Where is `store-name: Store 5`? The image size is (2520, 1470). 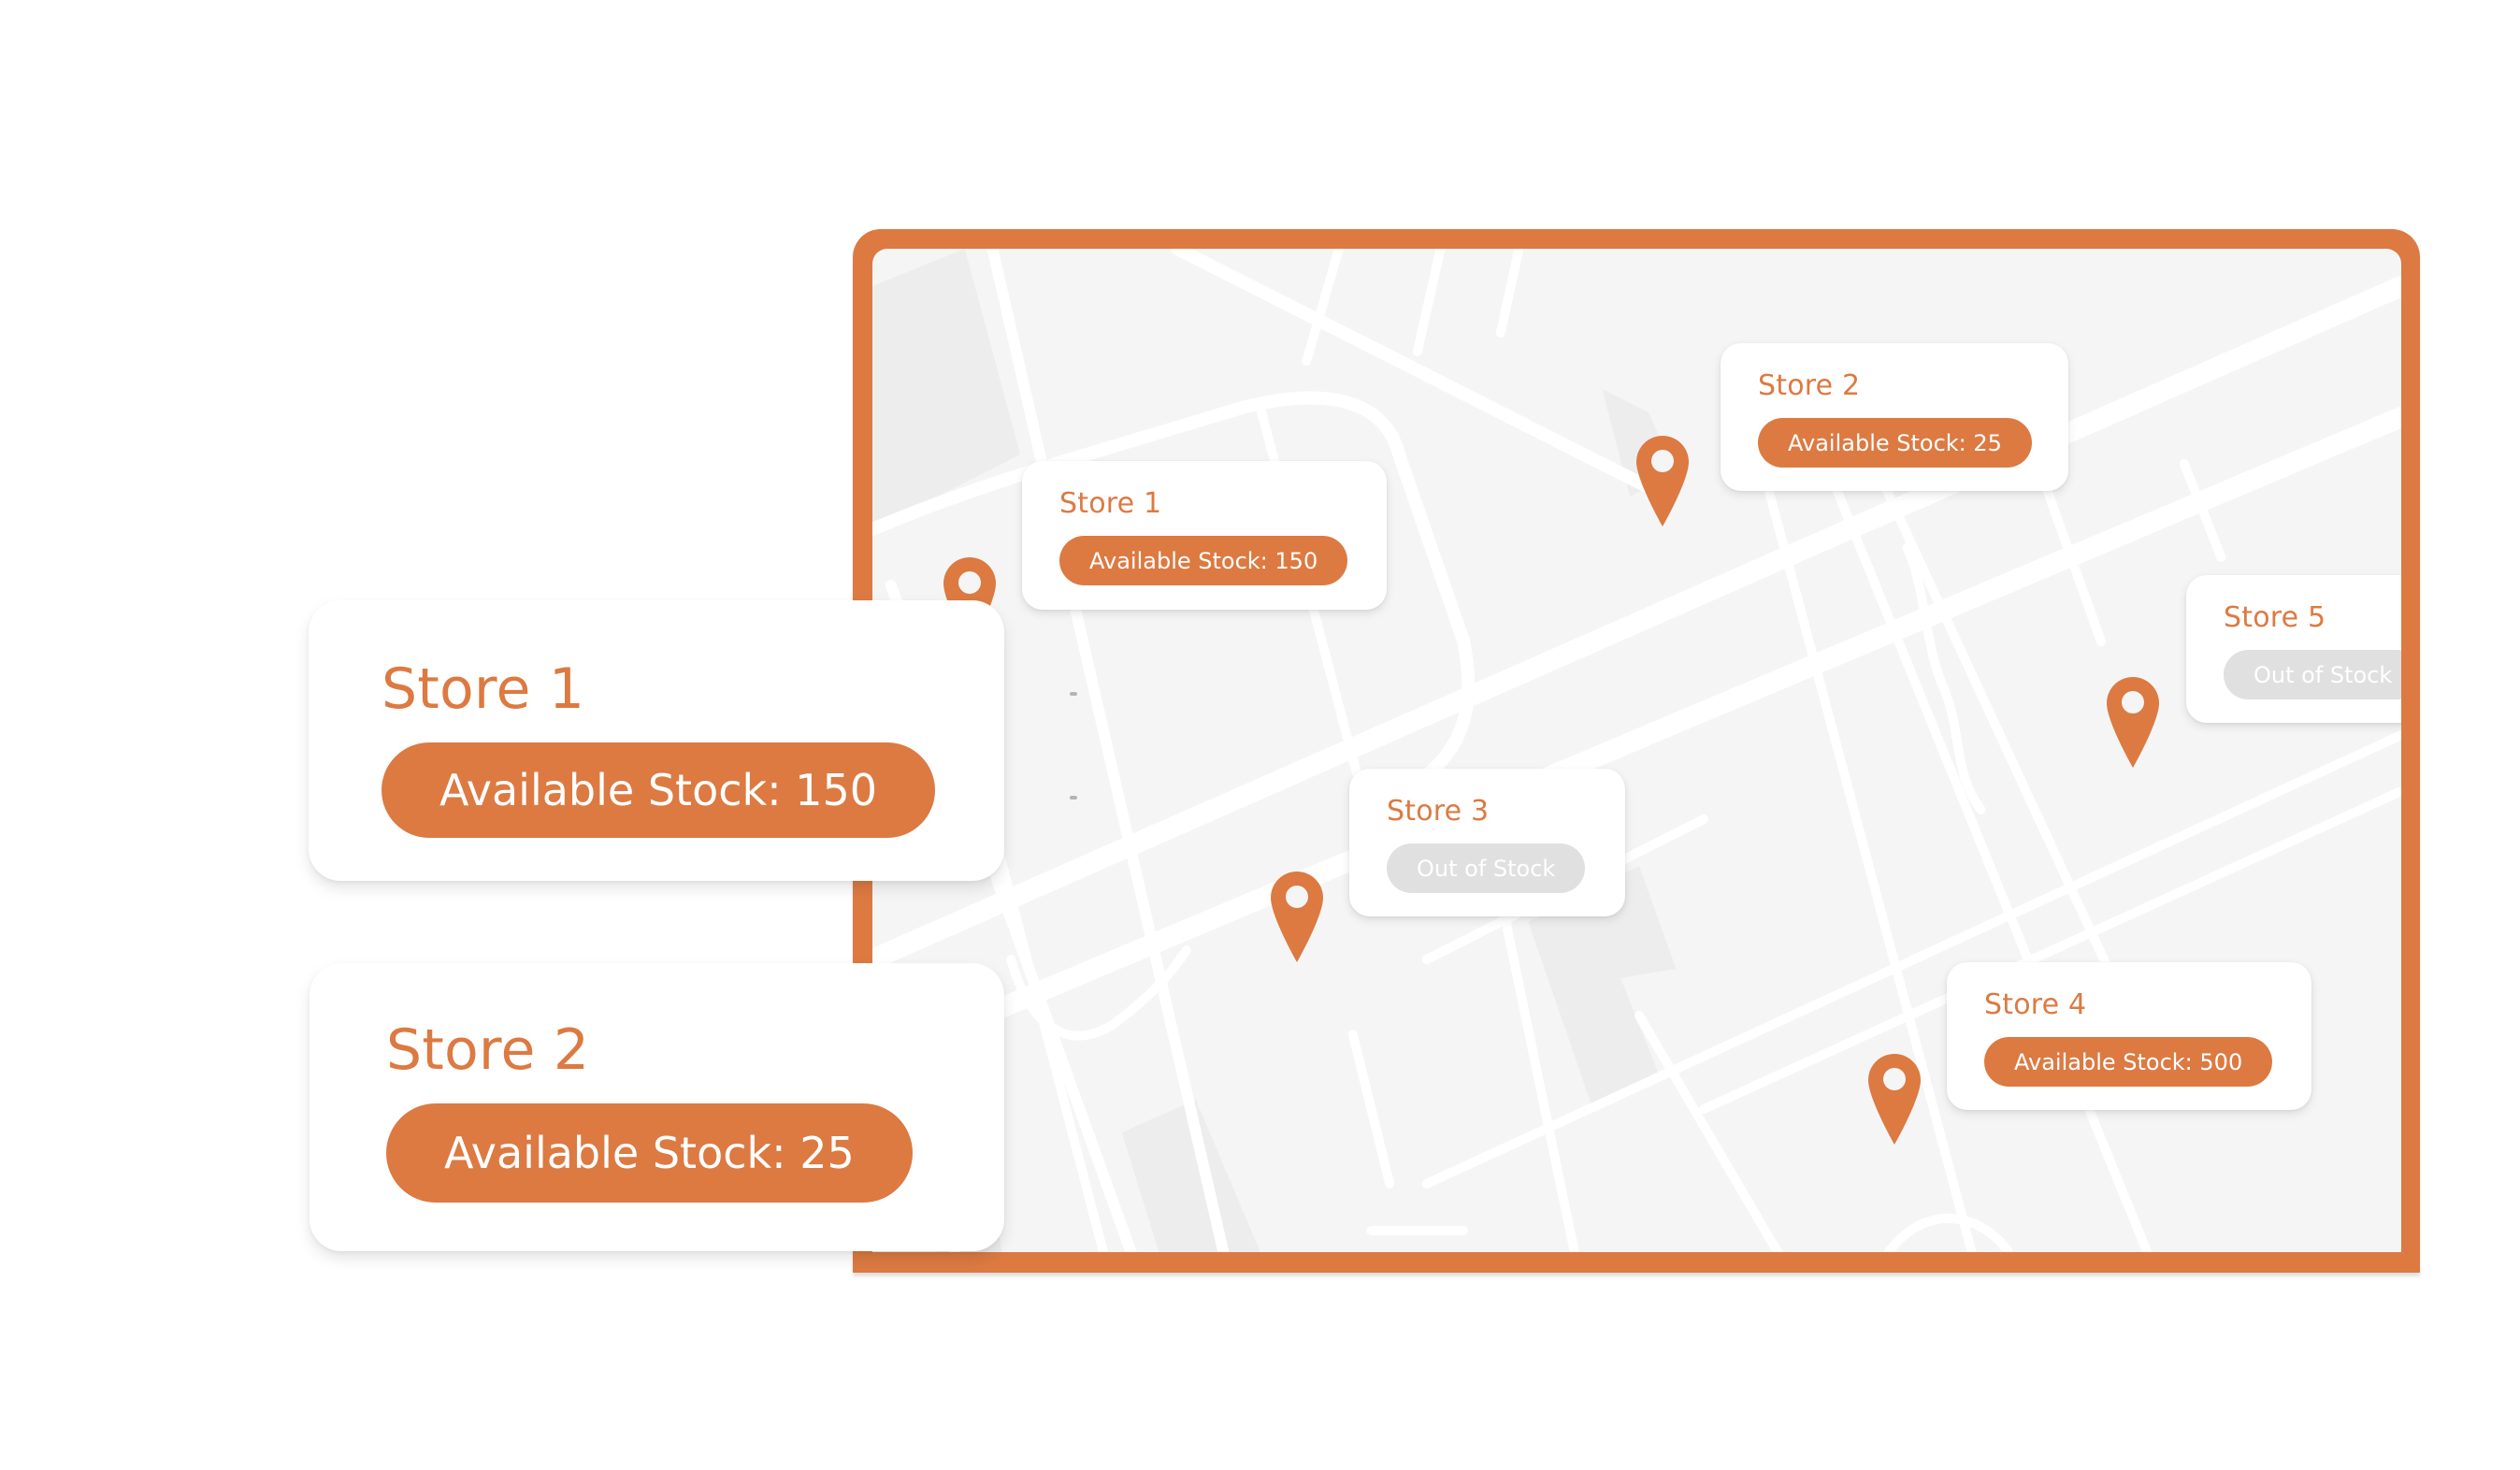 store-name: Store 5 is located at coordinates (2275, 617).